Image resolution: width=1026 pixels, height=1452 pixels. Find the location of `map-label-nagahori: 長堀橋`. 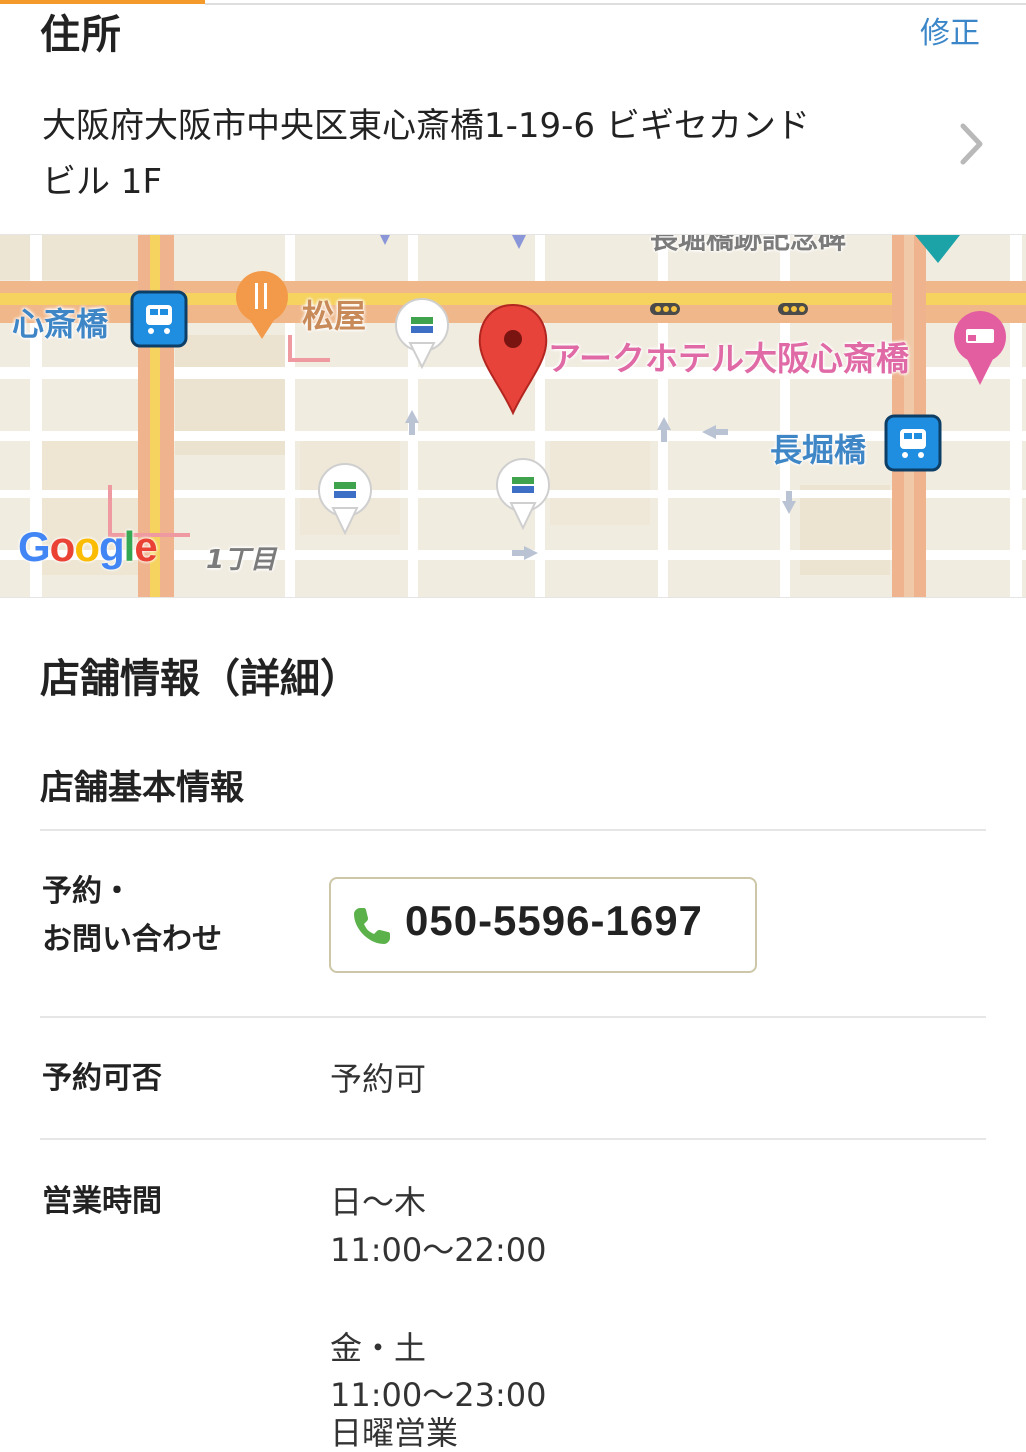

map-label-nagahori: 長堀橋 is located at coordinates (818, 450).